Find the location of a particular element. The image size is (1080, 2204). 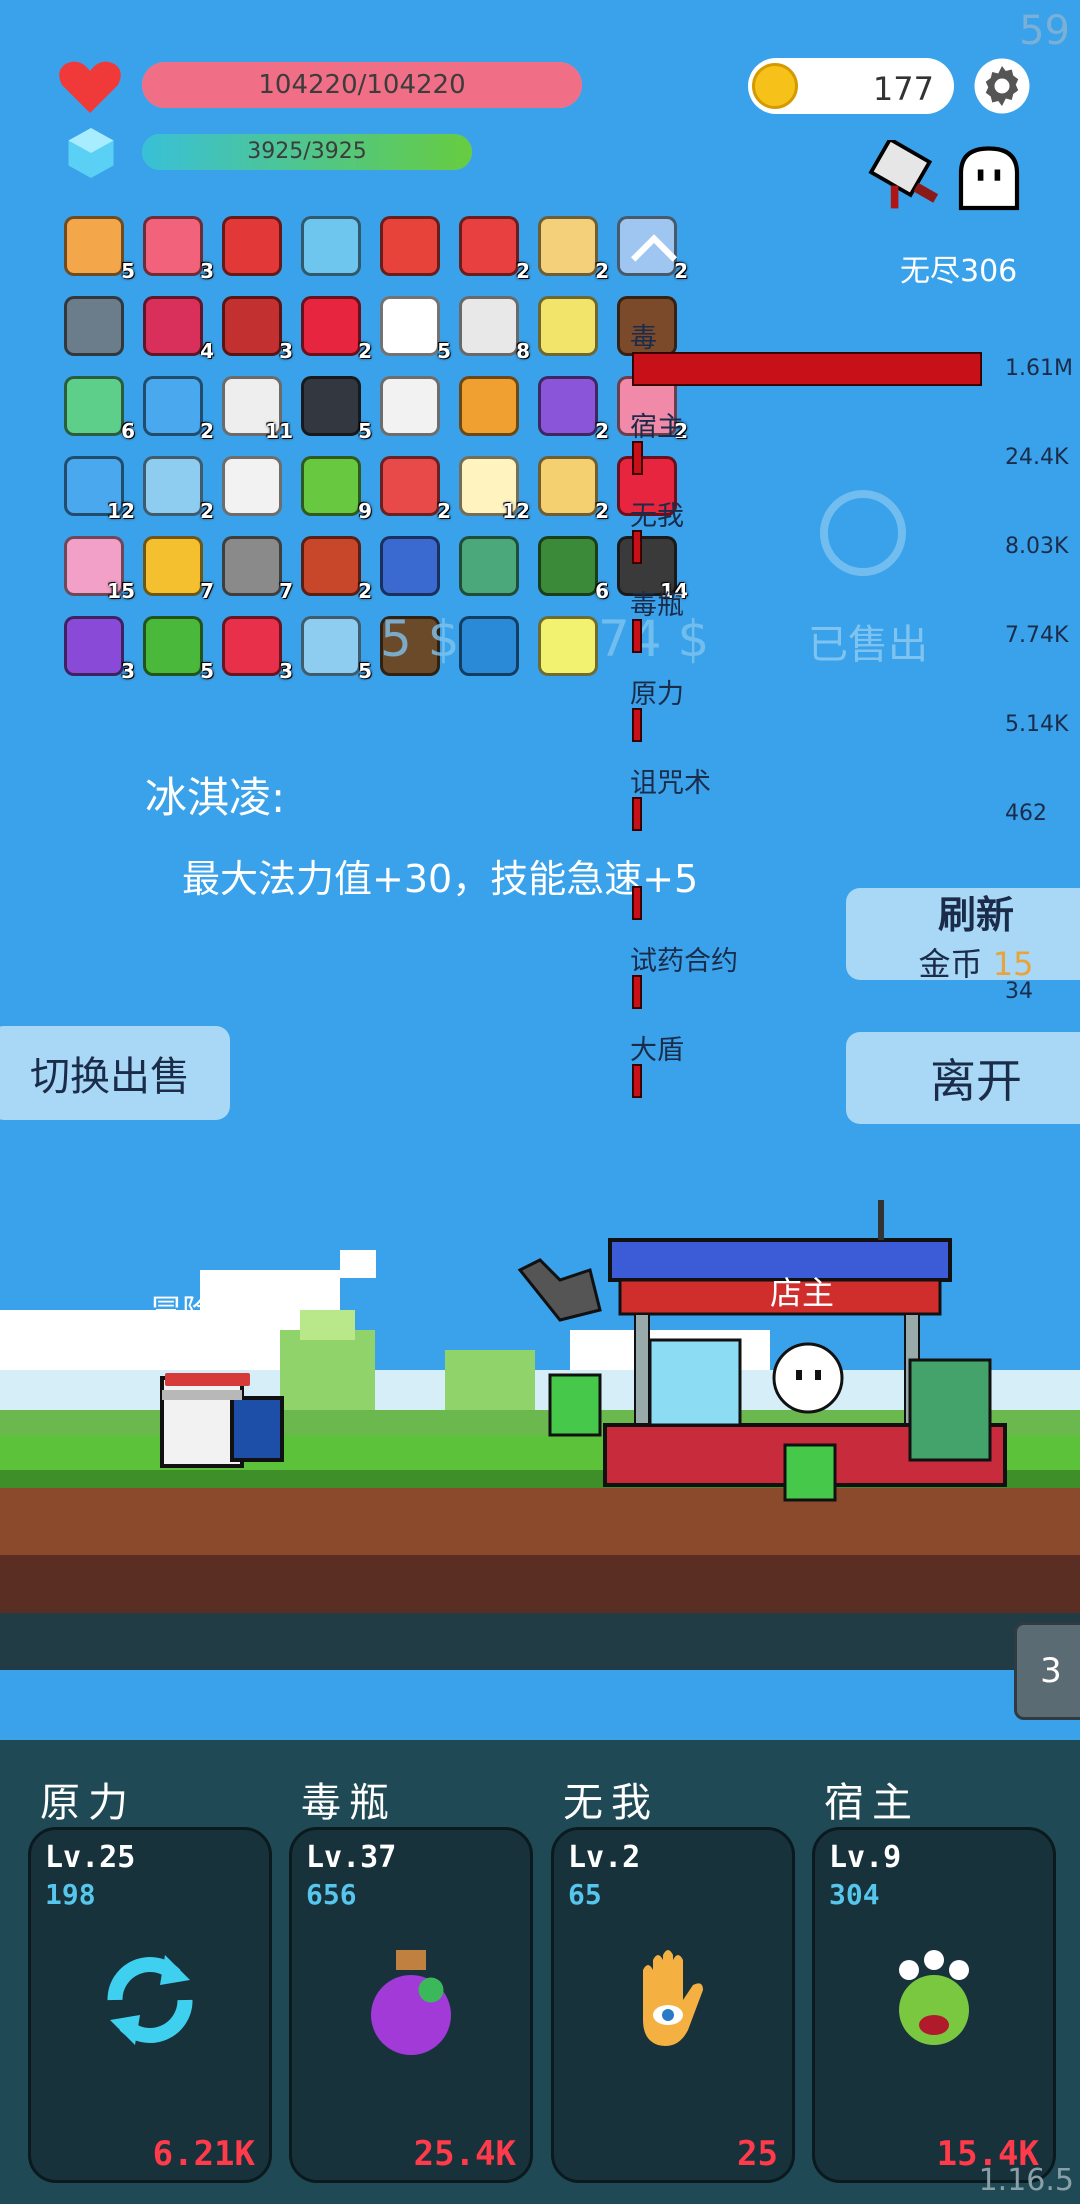

magnet-icon is located at coordinates (252, 246).